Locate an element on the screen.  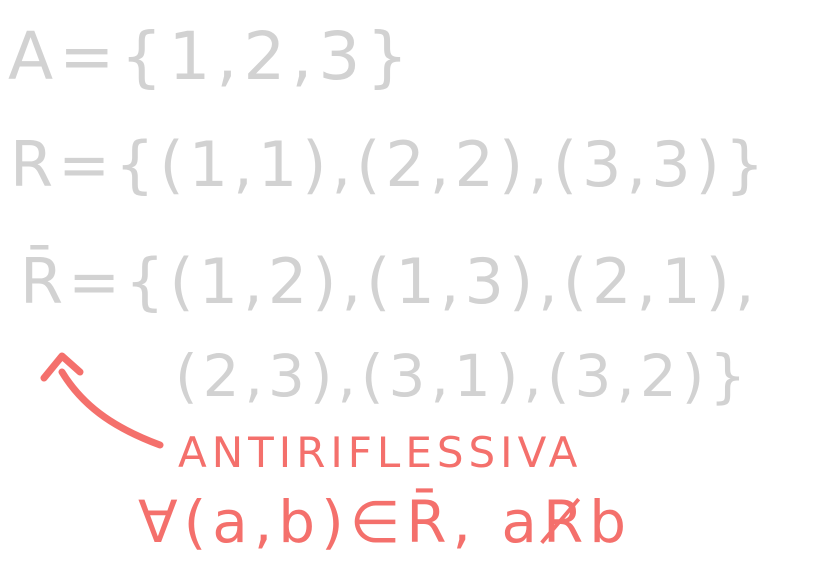
property-formula: ∀(a,b)∈R̄, aR̸b is located at coordinates (385, 522).